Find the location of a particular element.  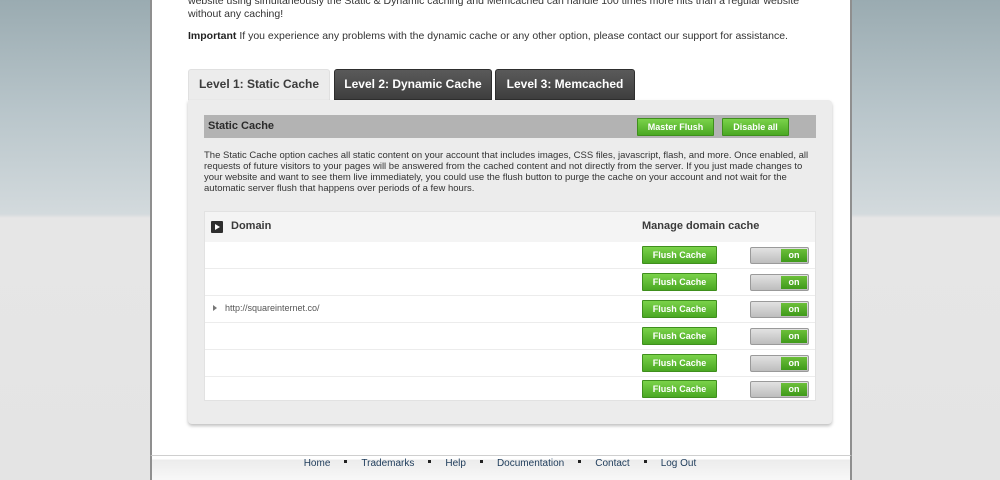

expand-all-icon is located at coordinates (217, 227).